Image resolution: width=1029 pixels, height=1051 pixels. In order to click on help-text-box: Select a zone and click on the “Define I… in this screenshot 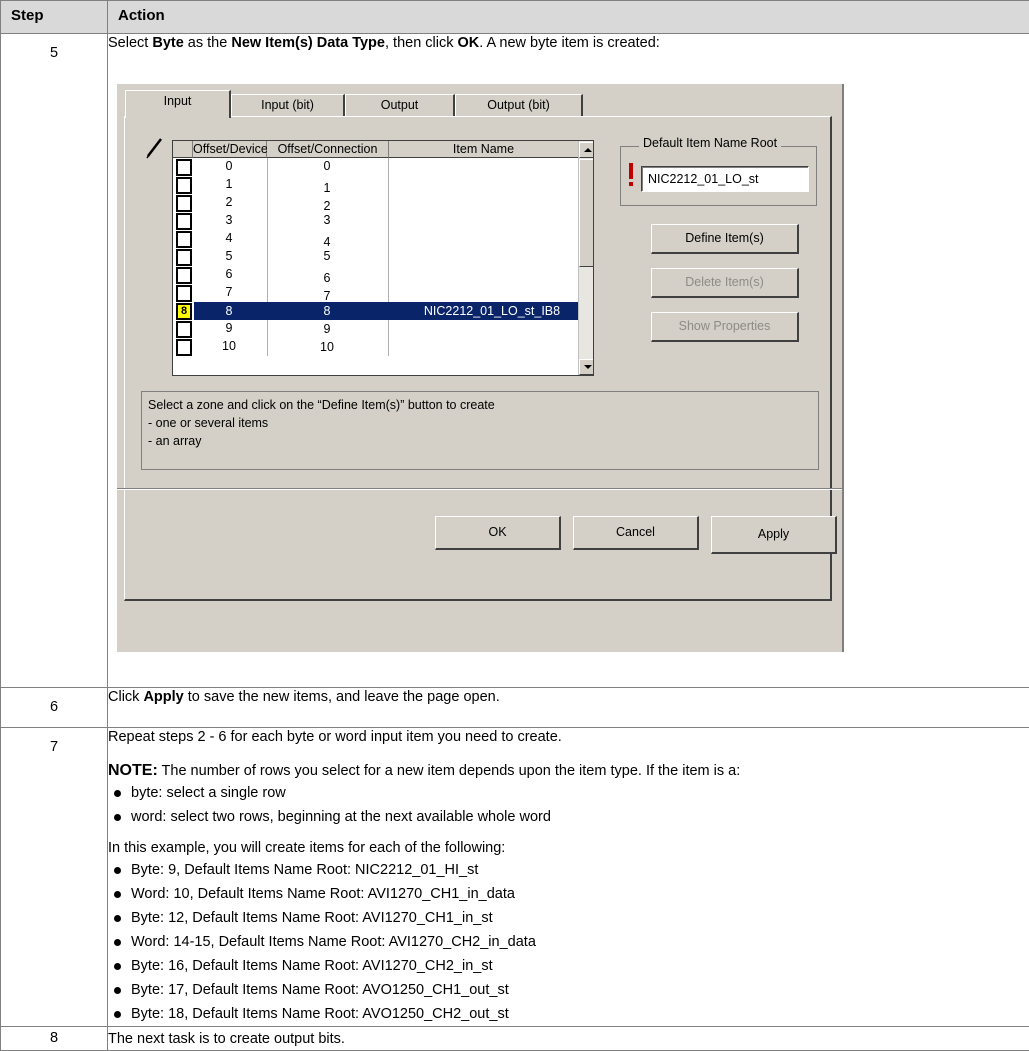, I will do `click(480, 430)`.